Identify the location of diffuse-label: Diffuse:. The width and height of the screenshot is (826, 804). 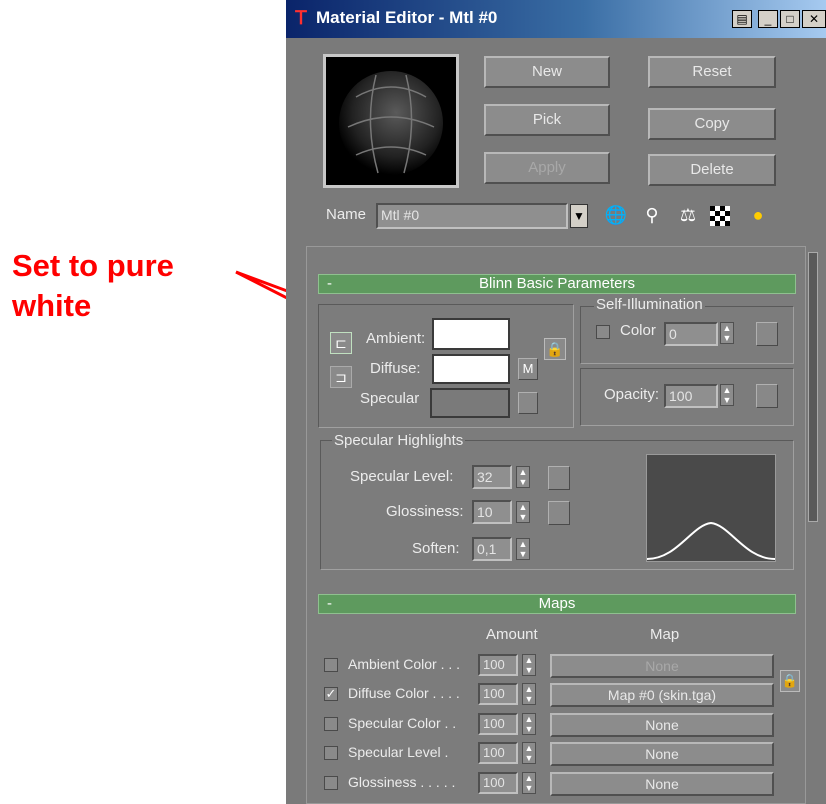
(395, 368).